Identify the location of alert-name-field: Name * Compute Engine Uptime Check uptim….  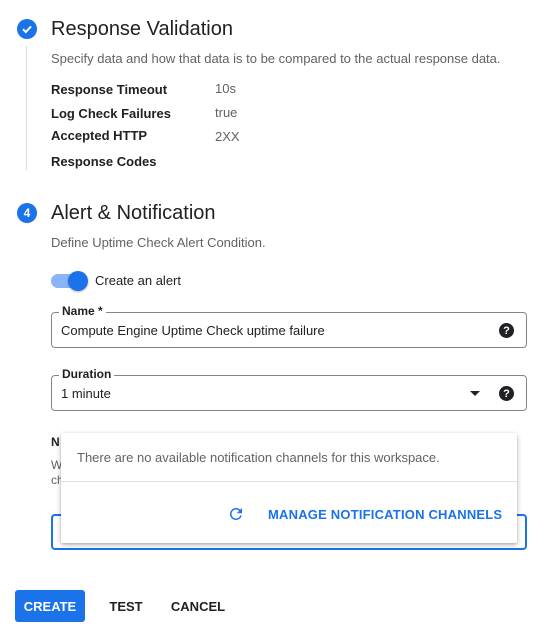
(289, 326).